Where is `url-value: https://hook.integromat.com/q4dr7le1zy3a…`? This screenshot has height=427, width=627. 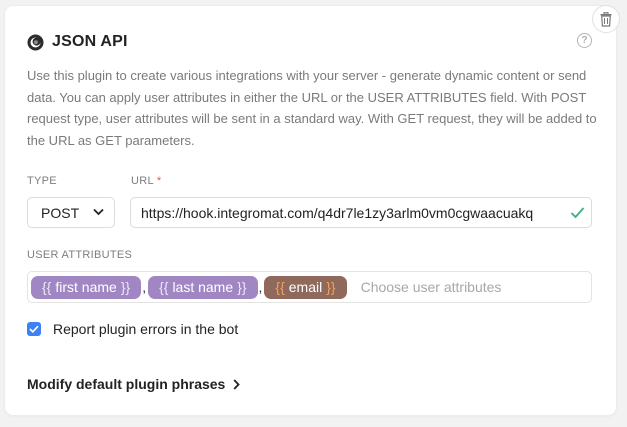
url-value: https://hook.integromat.com/q4dr7le1zy3a… is located at coordinates (337, 212).